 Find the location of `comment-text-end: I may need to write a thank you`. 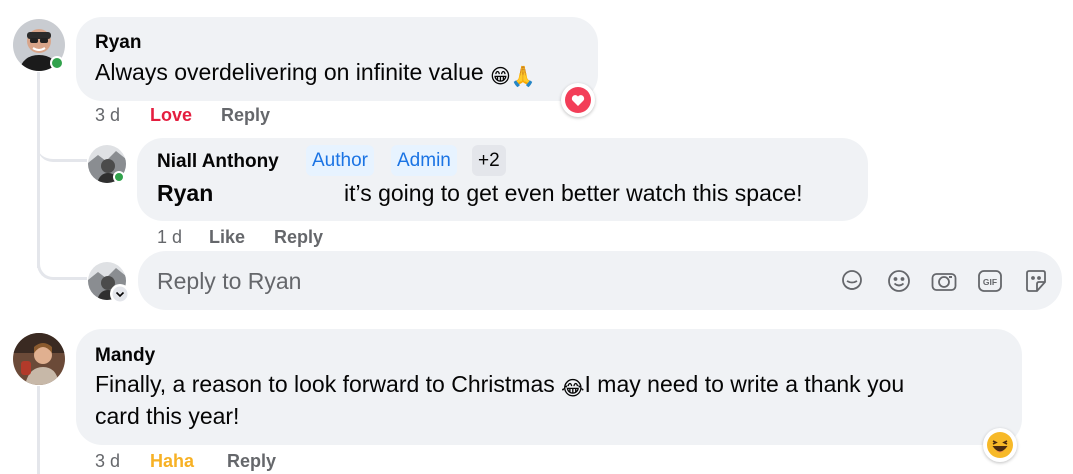

comment-text-end: I may need to write a thank you is located at coordinates (744, 384).